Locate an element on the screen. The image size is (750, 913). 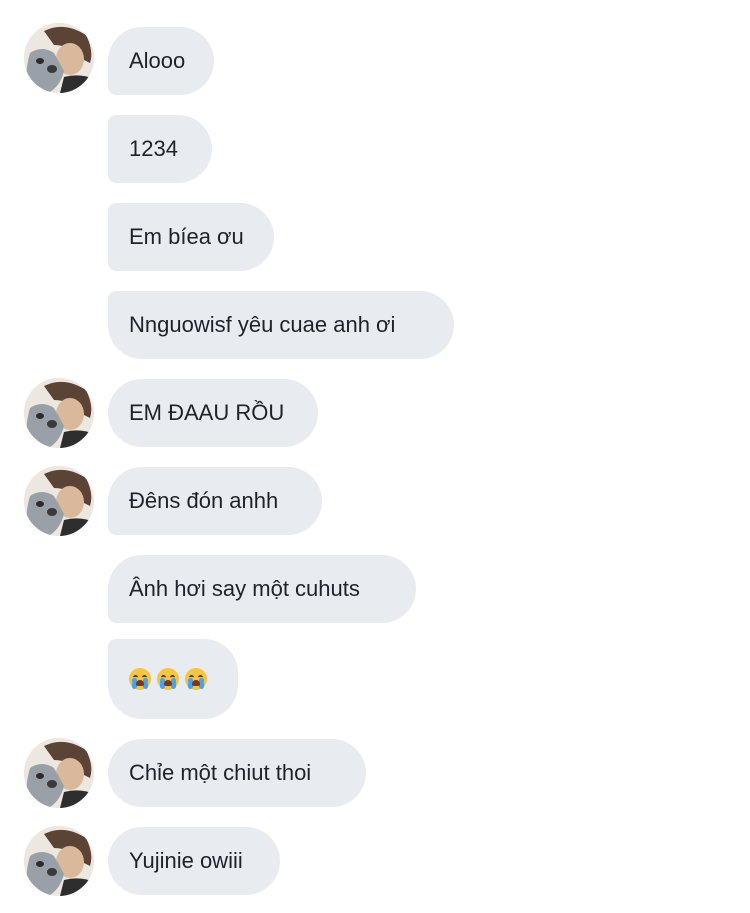
message-bubble: Ânh hơi say một cuhuts is located at coordinates (262, 589).